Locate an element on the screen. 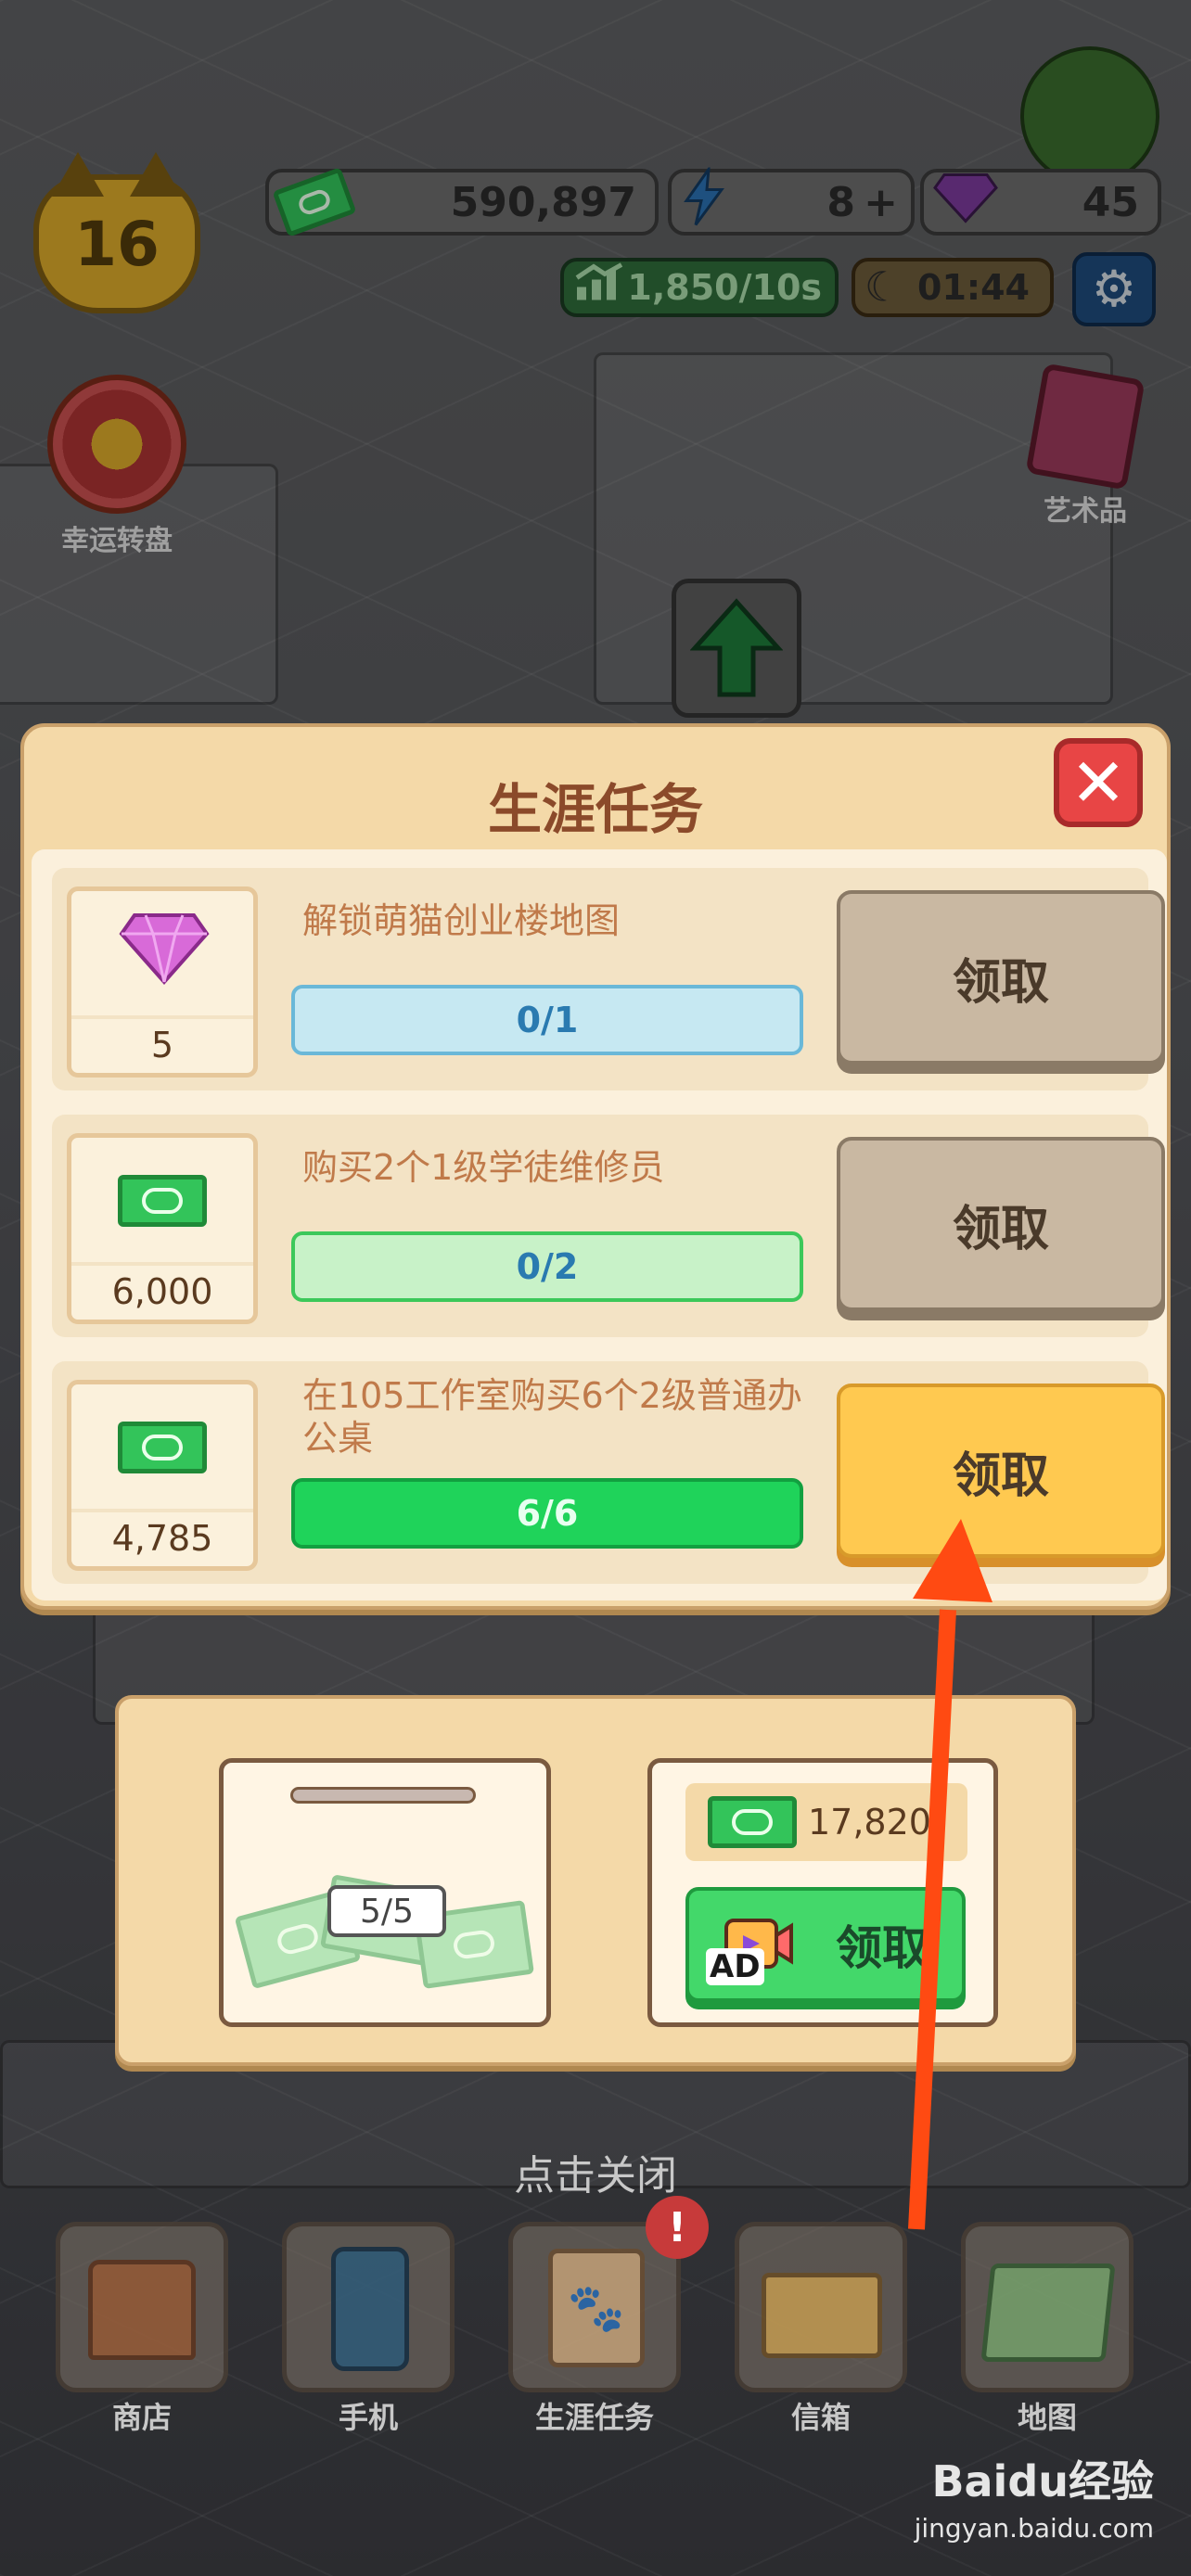  watermark-brand: Baidu经验 is located at coordinates (1042, 2481).